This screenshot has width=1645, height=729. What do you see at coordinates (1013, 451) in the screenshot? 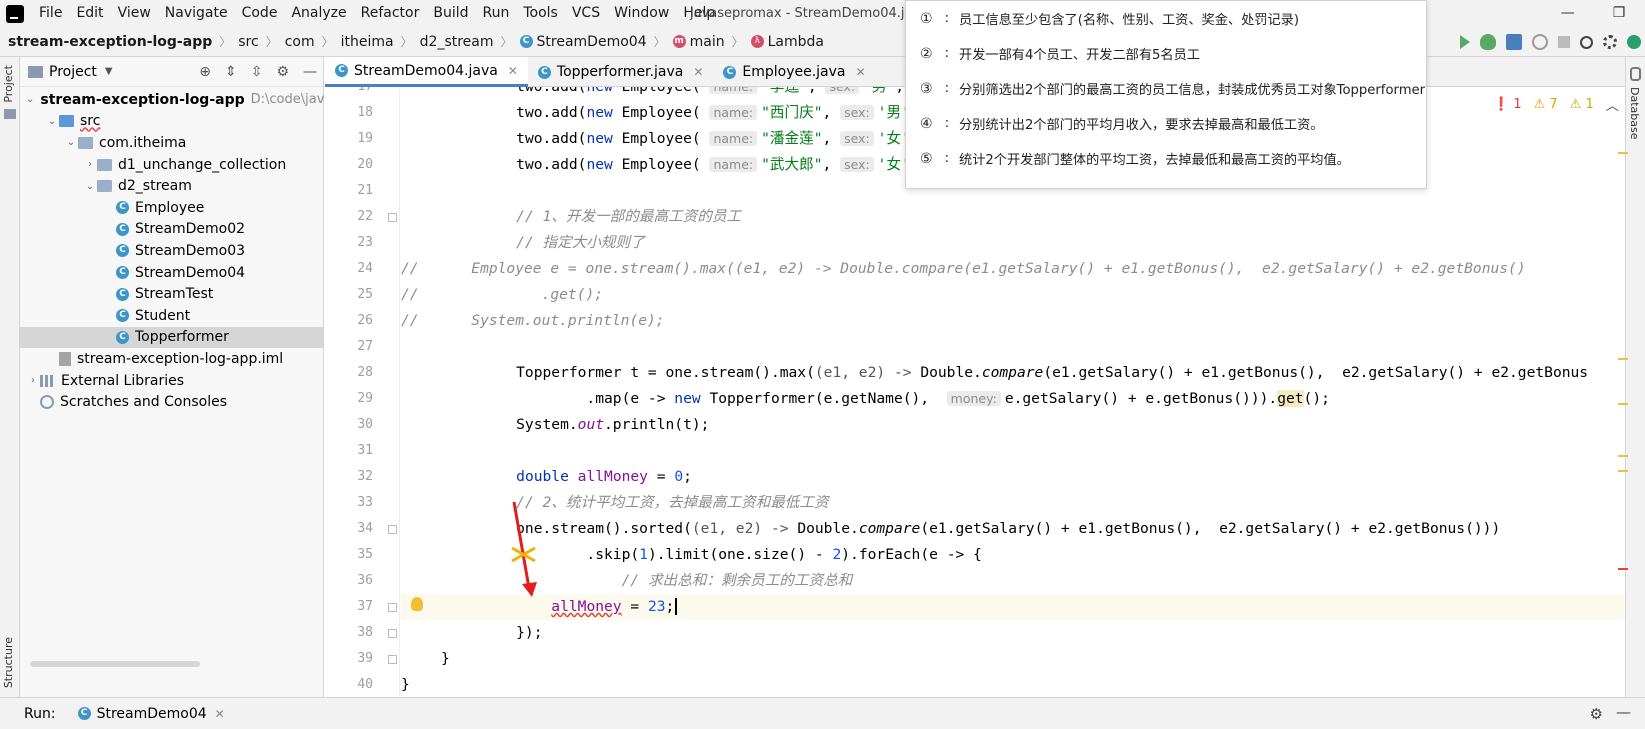
I see `code-line` at bounding box center [1013, 451].